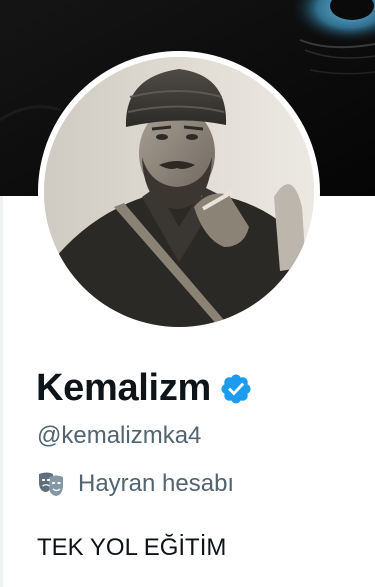 The image size is (375, 587). Describe the element at coordinates (156, 483) in the screenshot. I see `category-label: Hayran hesabı` at that location.